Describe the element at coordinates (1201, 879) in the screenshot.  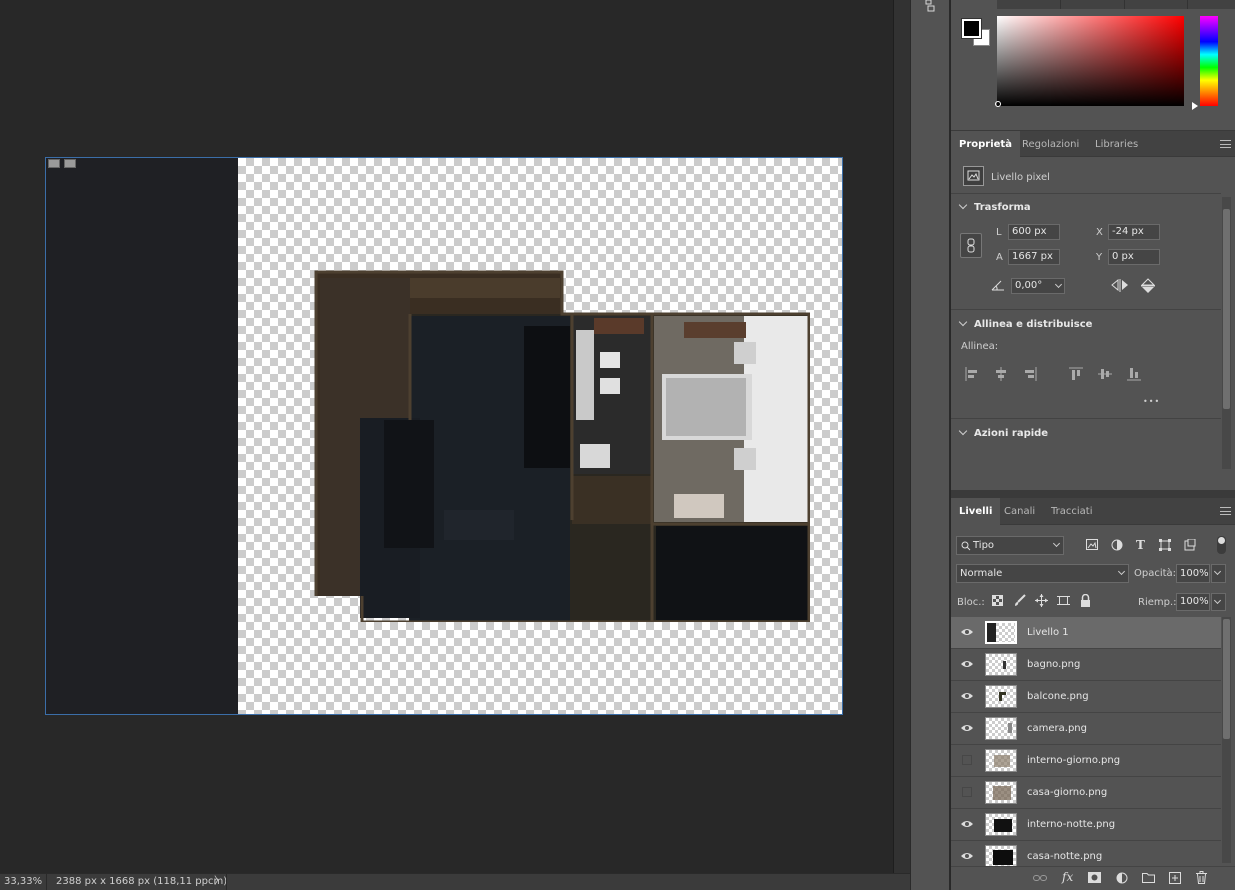
I see `trash-icon` at that location.